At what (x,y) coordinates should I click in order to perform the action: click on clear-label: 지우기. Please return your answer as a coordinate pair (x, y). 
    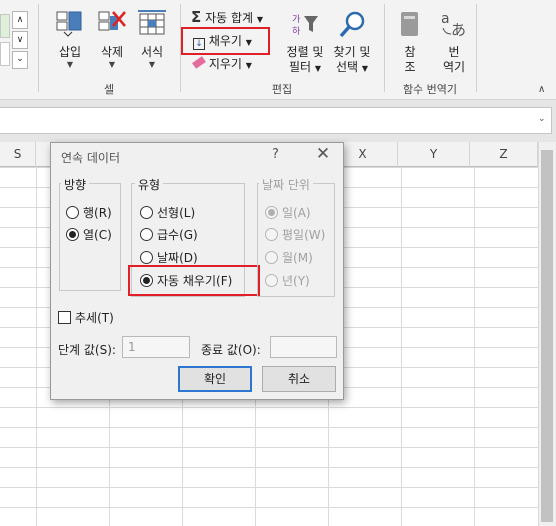
    Looking at the image, I should click on (225, 64).